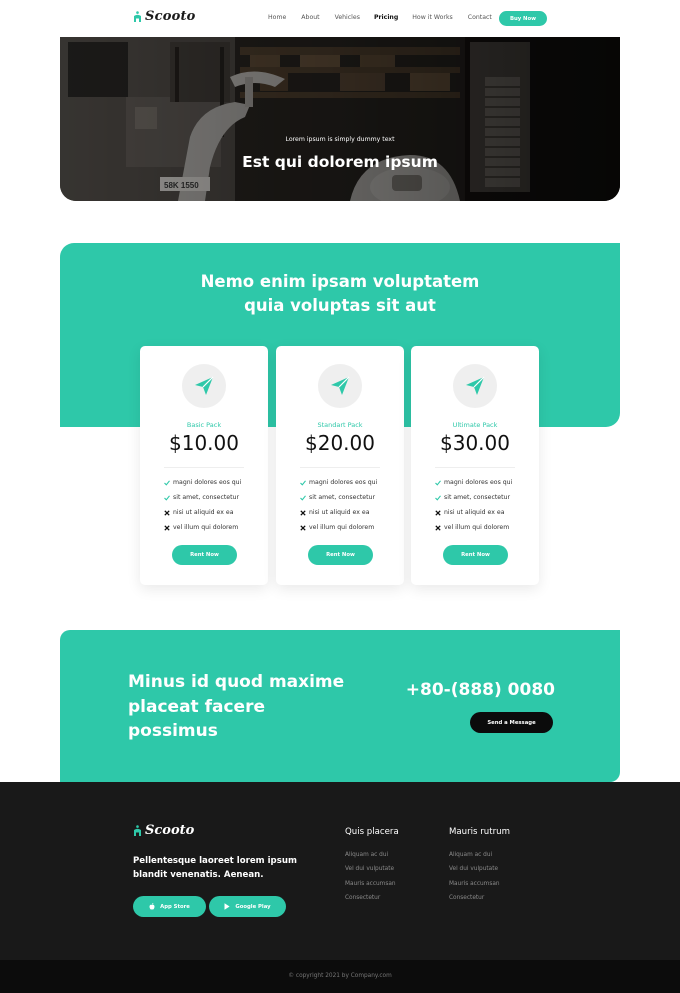  What do you see at coordinates (475, 443) in the screenshot?
I see `plan-price: $30.00` at bounding box center [475, 443].